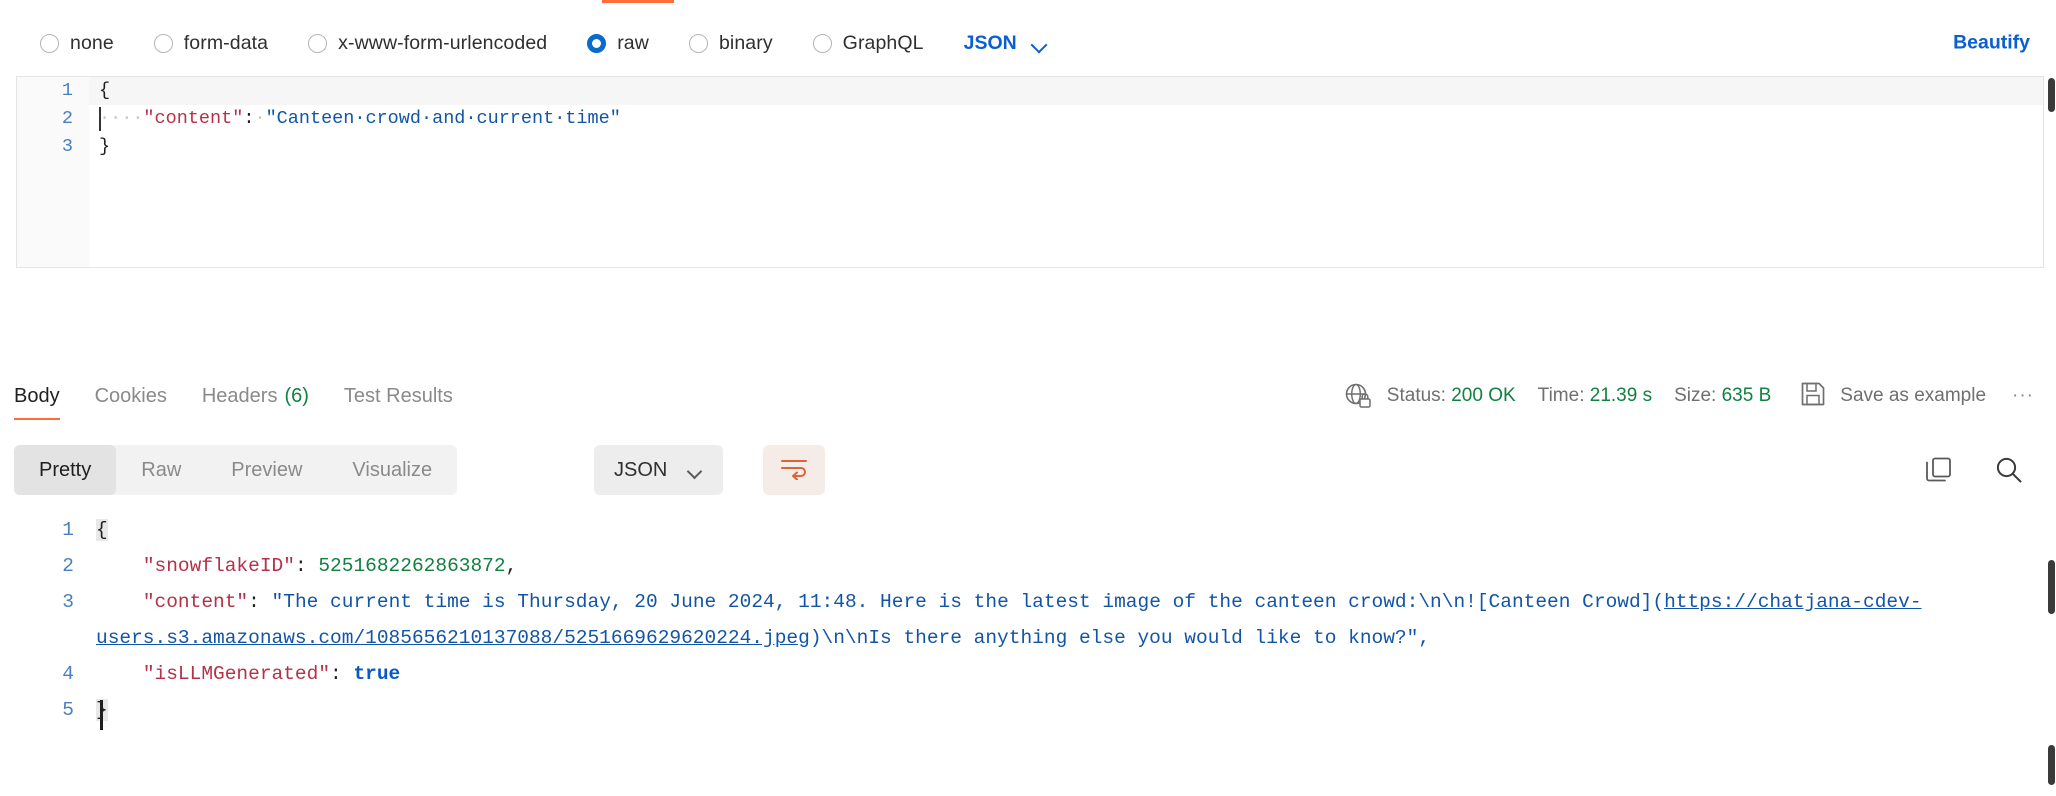 This screenshot has height=796, width=2056. What do you see at coordinates (102, 530) in the screenshot?
I see `brace-open: {` at bounding box center [102, 530].